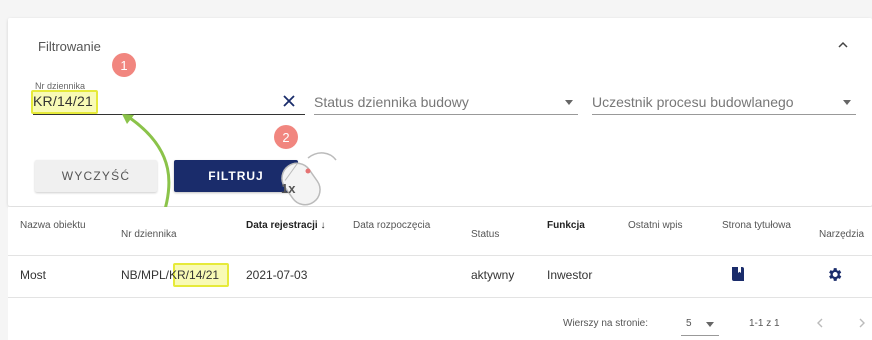 The height and width of the screenshot is (340, 872). What do you see at coordinates (124, 65) in the screenshot?
I see `step-1-badge: 1` at bounding box center [124, 65].